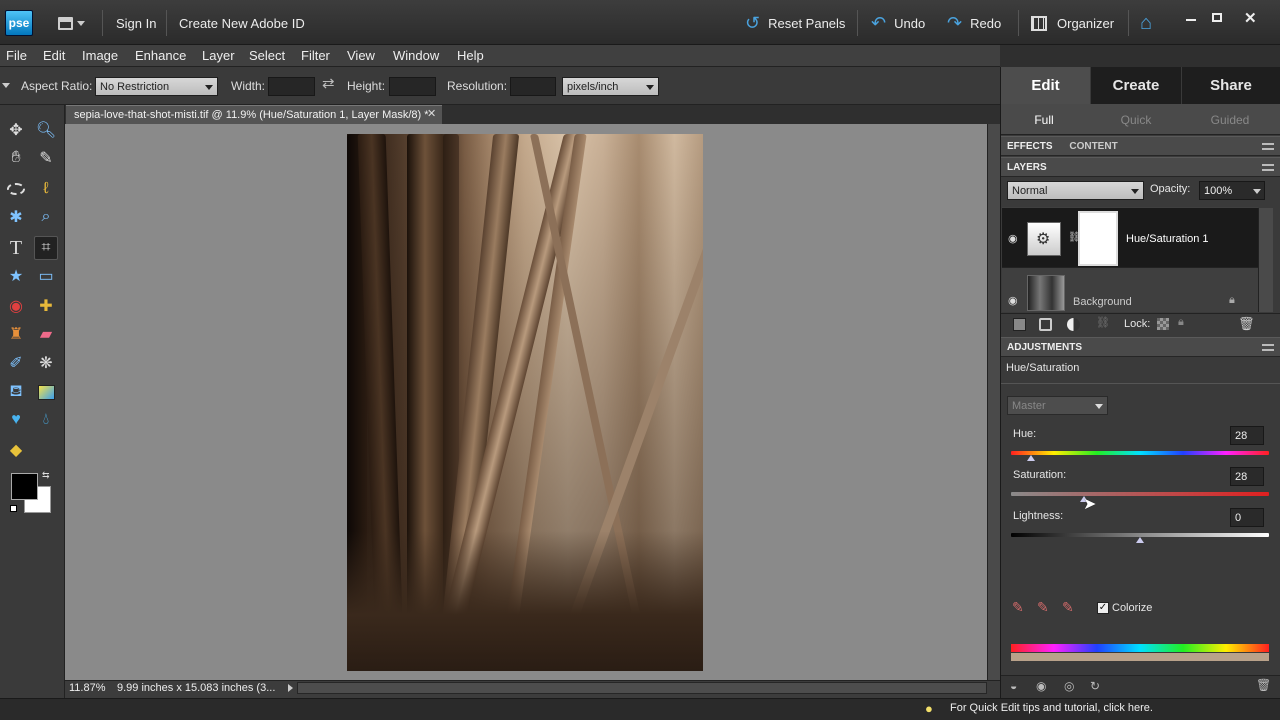 The height and width of the screenshot is (720, 1280). Describe the element at coordinates (291, 86) in the screenshot. I see `width-field` at that location.